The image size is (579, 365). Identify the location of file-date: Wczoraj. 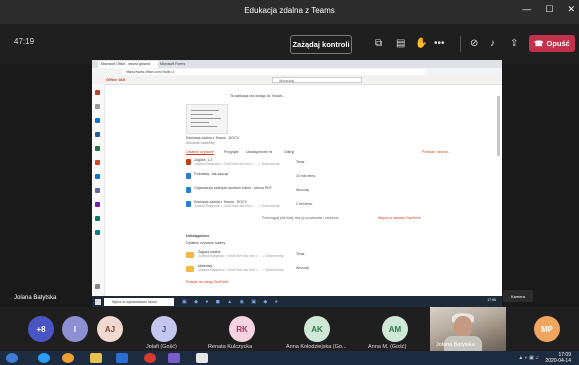
(302, 190).